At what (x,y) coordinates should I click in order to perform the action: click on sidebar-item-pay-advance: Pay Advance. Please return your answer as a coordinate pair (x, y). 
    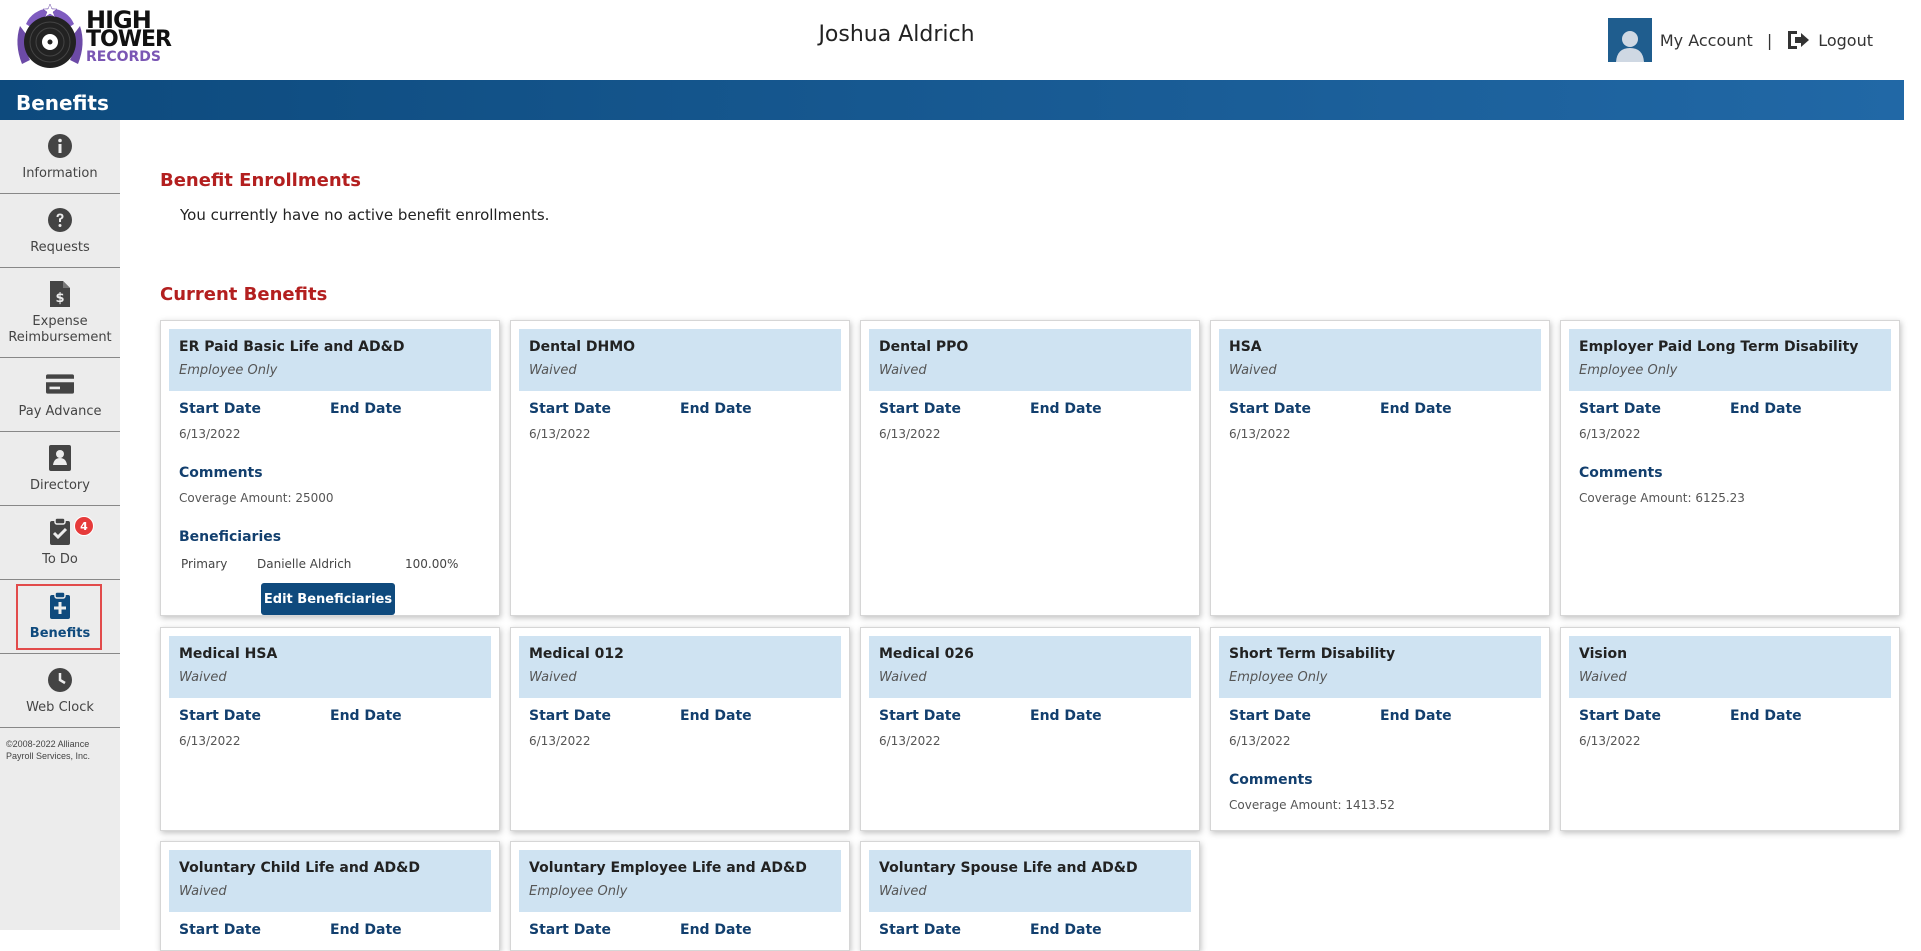
    Looking at the image, I should click on (60, 395).